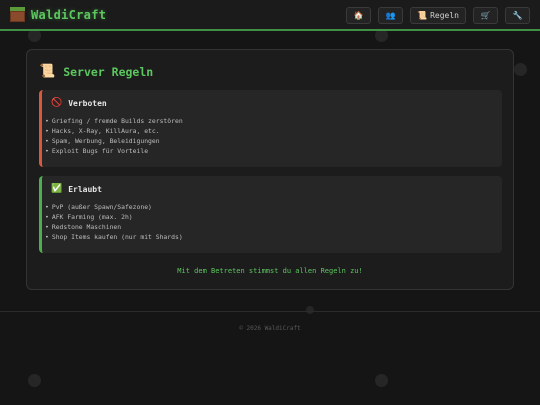  Describe the element at coordinates (57, 103) in the screenshot. I see `prohibited-icon: 🚫` at that location.